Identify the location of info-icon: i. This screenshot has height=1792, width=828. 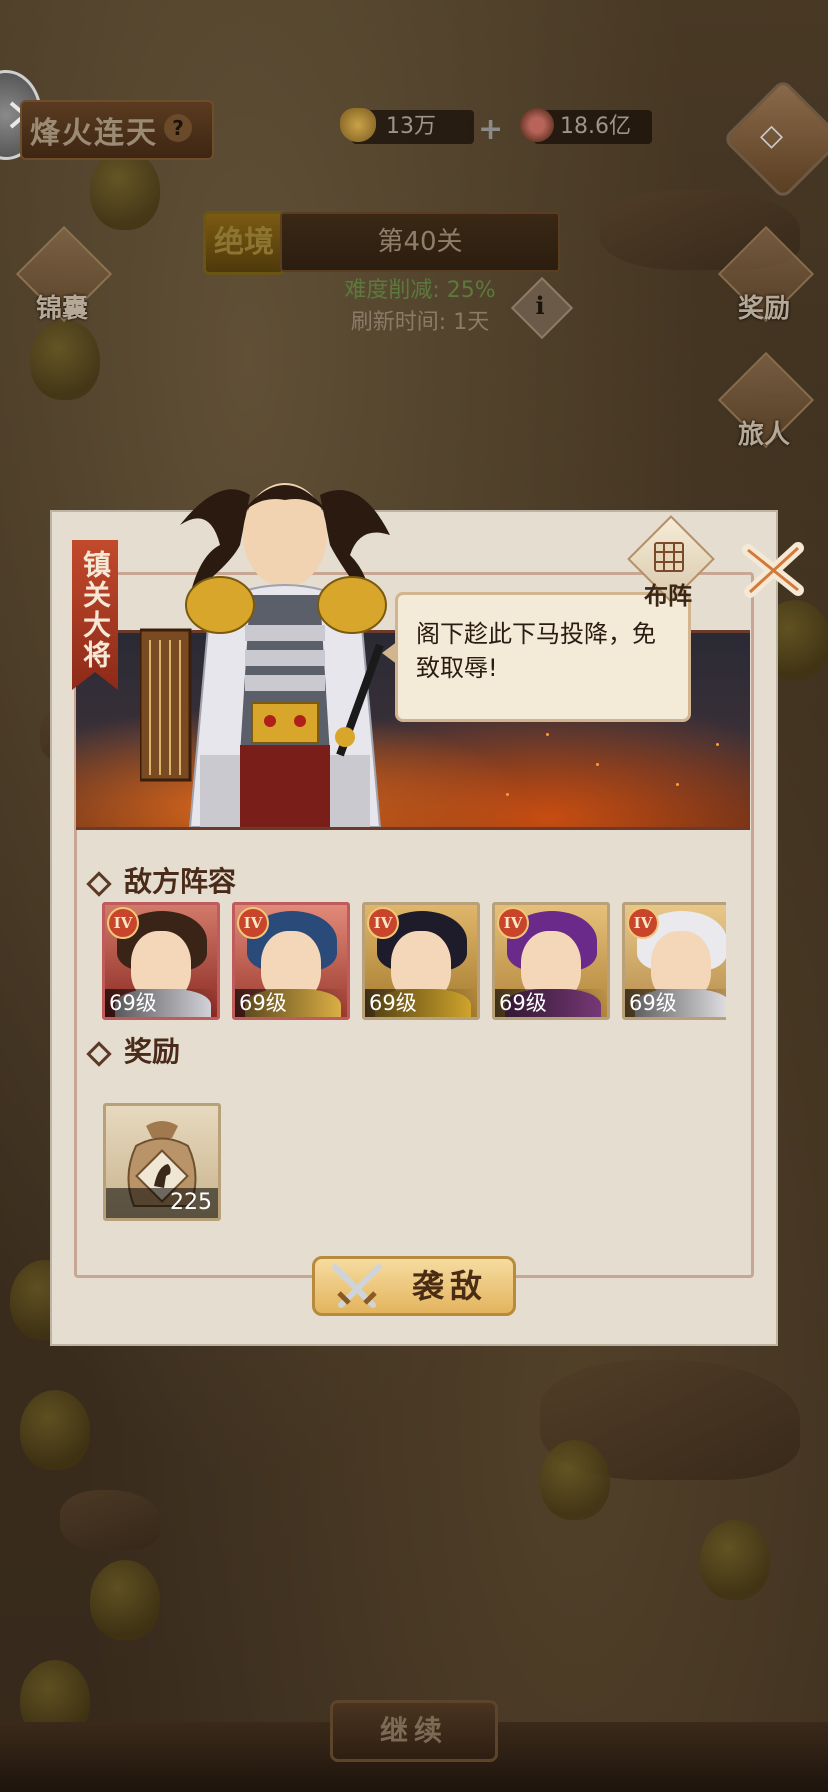
(540, 305).